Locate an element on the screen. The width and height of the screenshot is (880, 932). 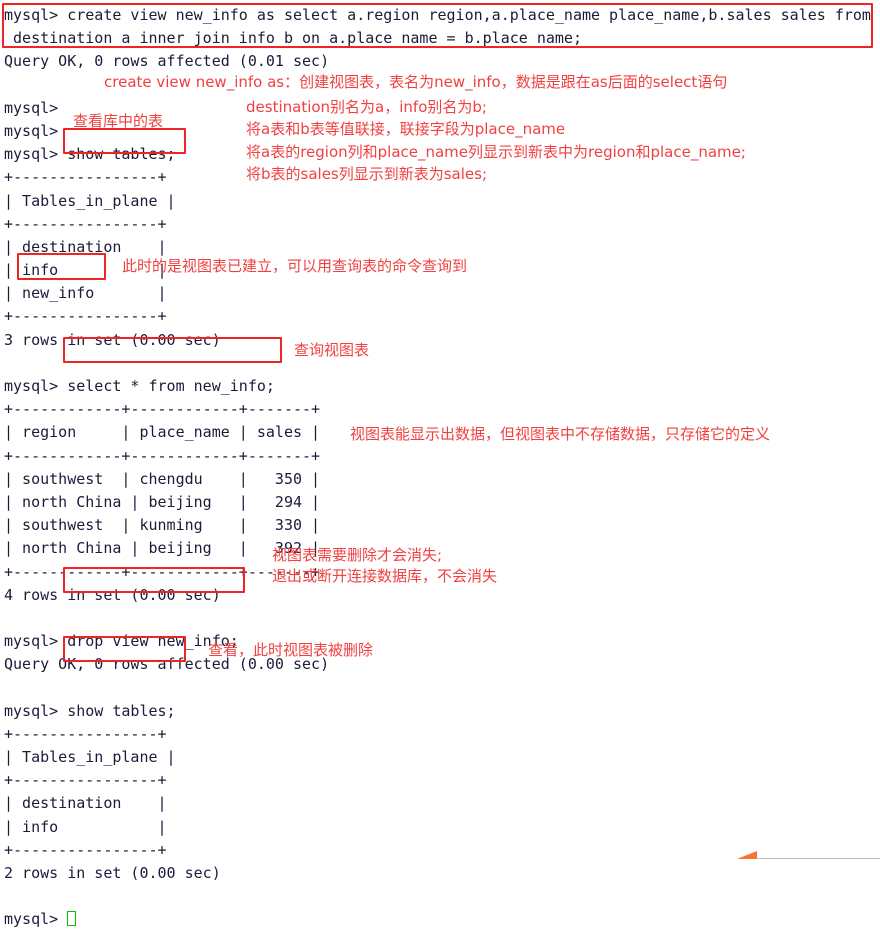
terminal-line: Query OK, 0 rows affected (0.00 sec) is located at coordinates (167, 664).